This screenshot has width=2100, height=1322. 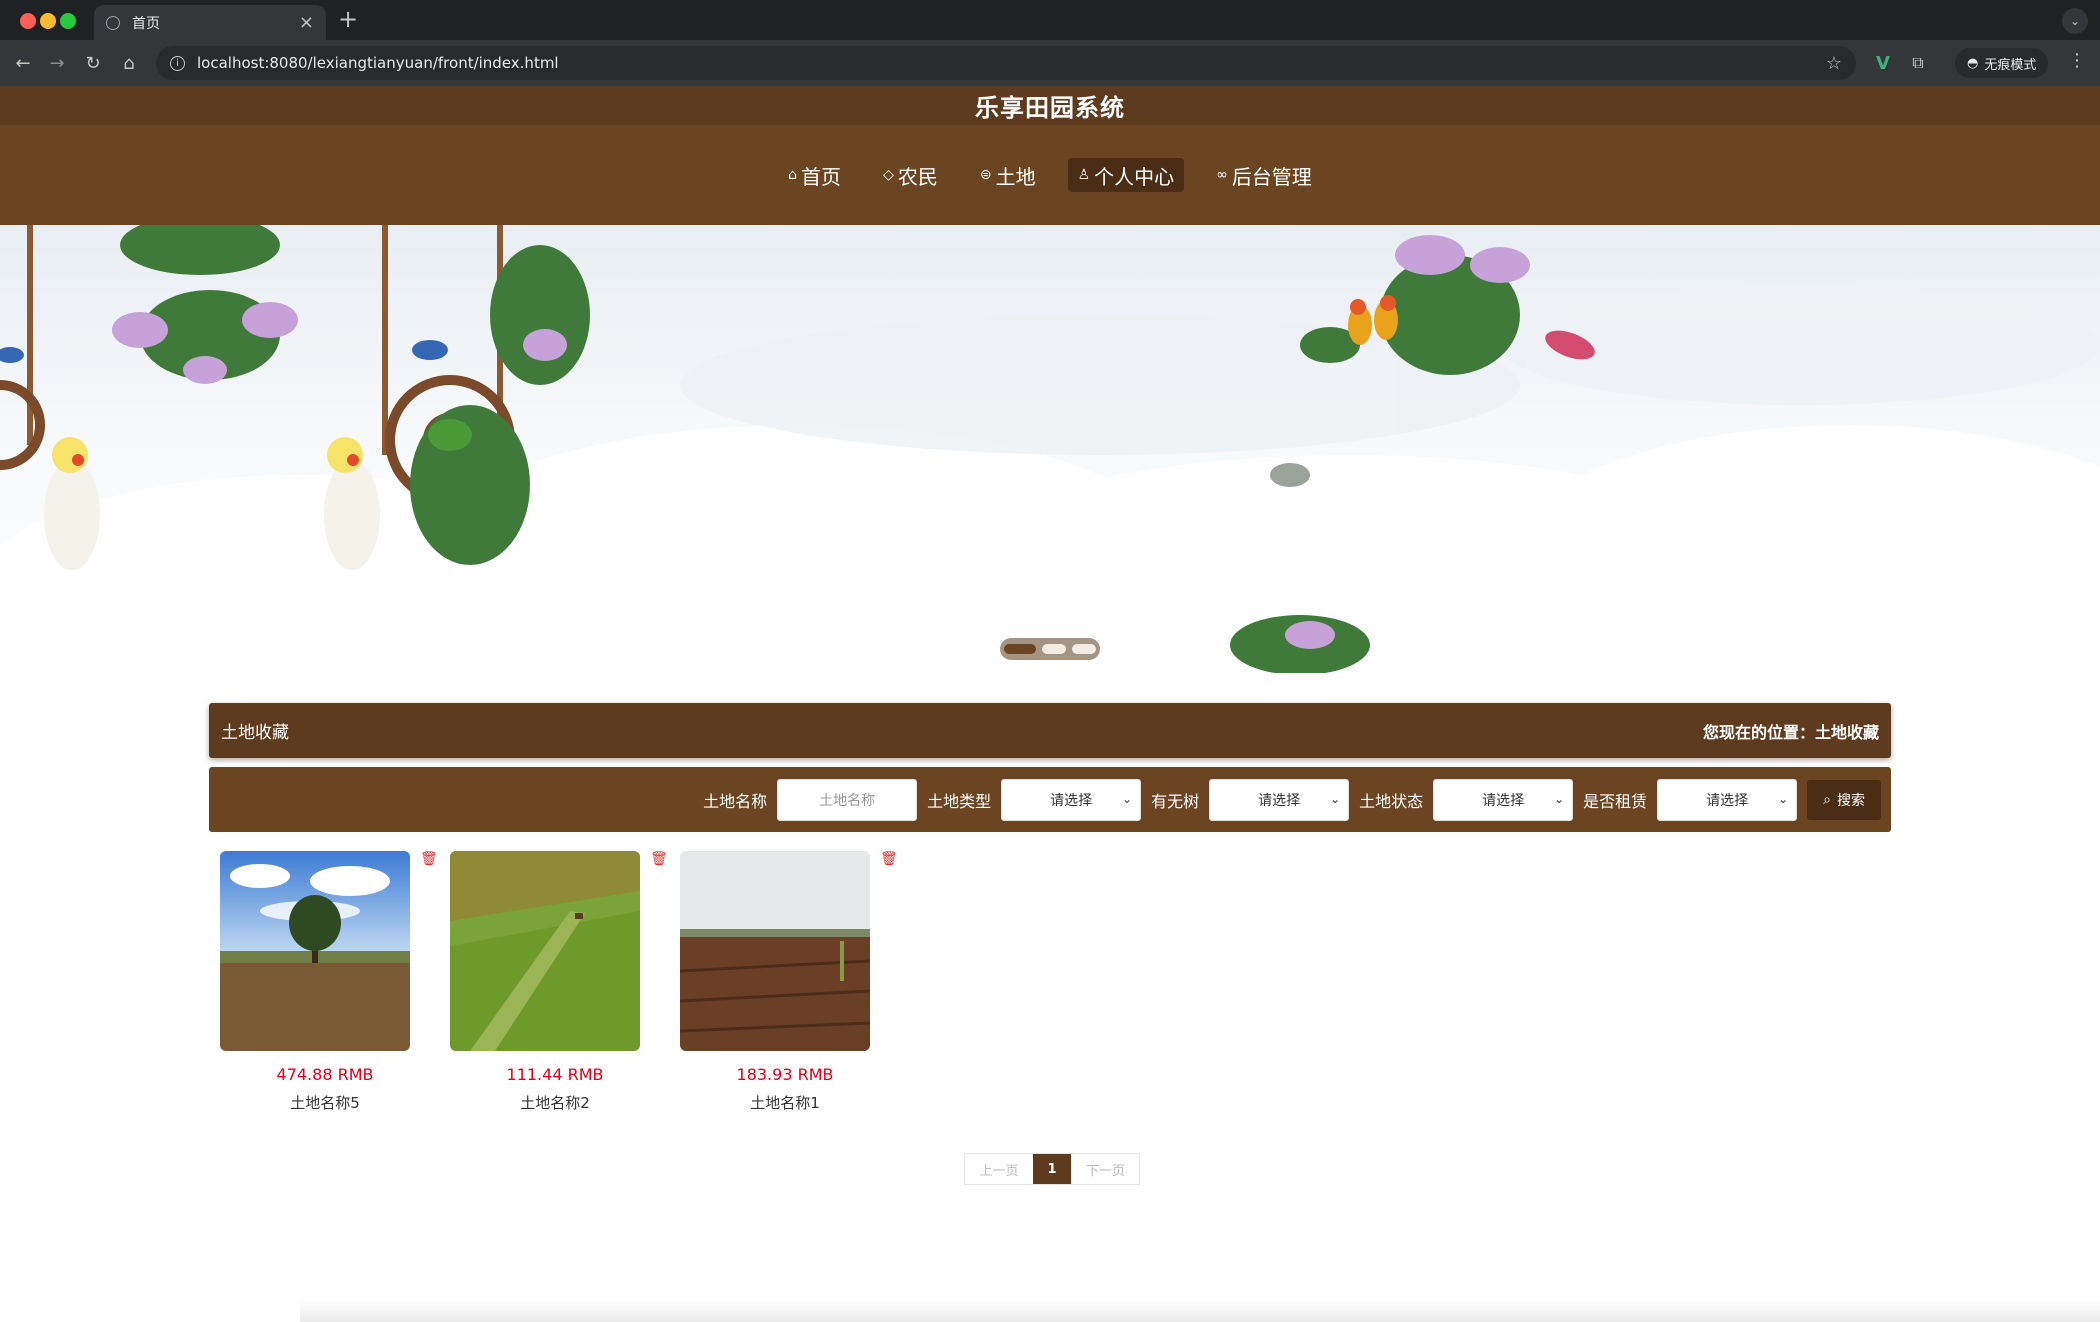 I want to click on reload-icon: ↻, so click(x=93, y=63).